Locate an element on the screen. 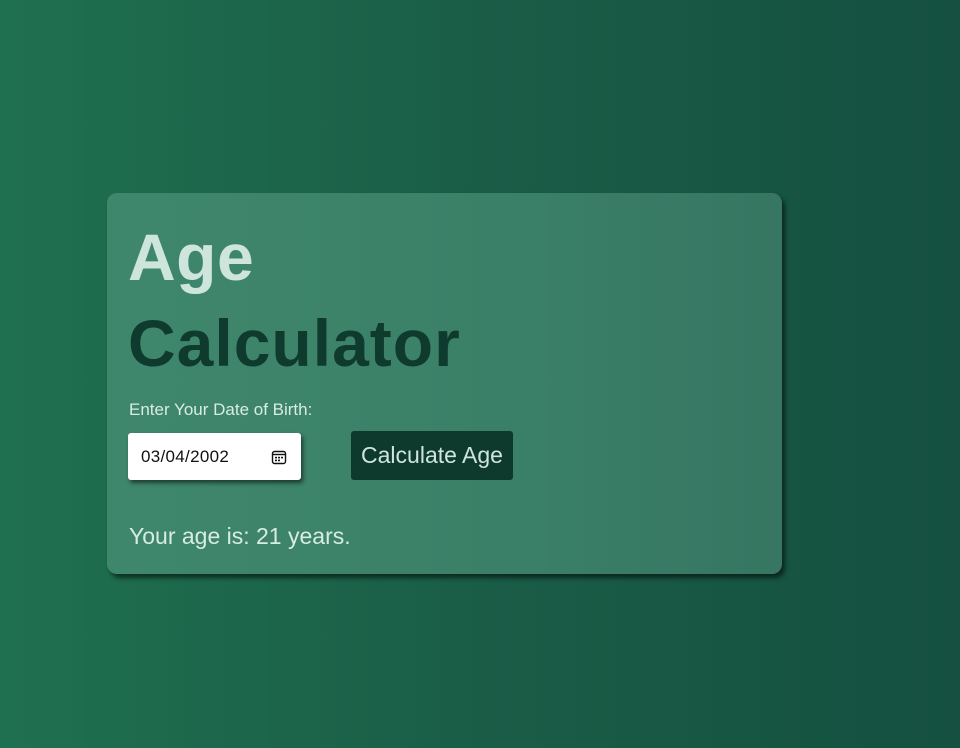 The height and width of the screenshot is (748, 960). title-calculator: Calculator is located at coordinates (294, 343).